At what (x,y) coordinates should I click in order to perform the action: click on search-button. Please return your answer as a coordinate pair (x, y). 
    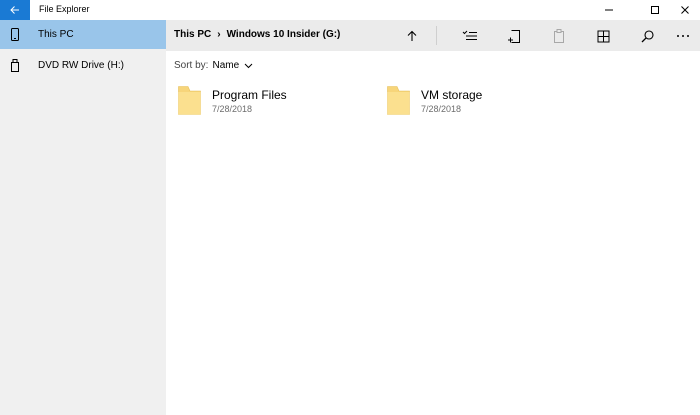
    Looking at the image, I should click on (647, 36).